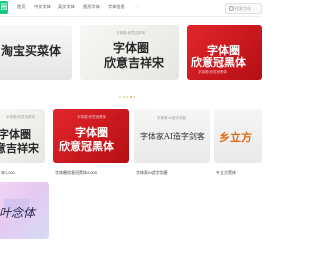 The width and height of the screenshot is (320, 273). Describe the element at coordinates (137, 6) in the screenshot. I see `more-menu-icon: ···` at that location.